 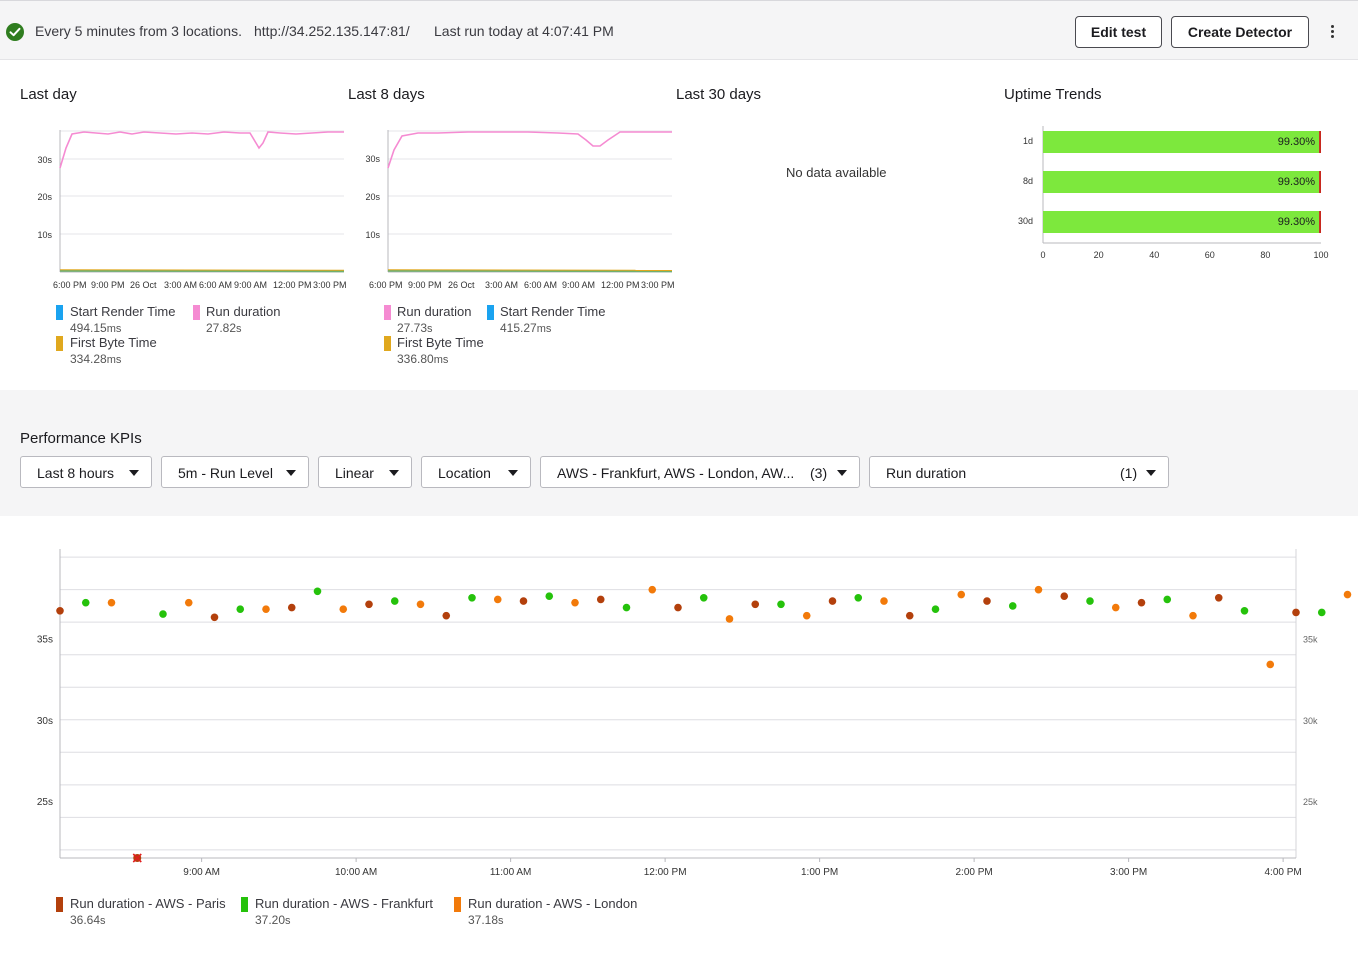 I want to click on x-tick-label: 2:00 PM, so click(x=974, y=872).